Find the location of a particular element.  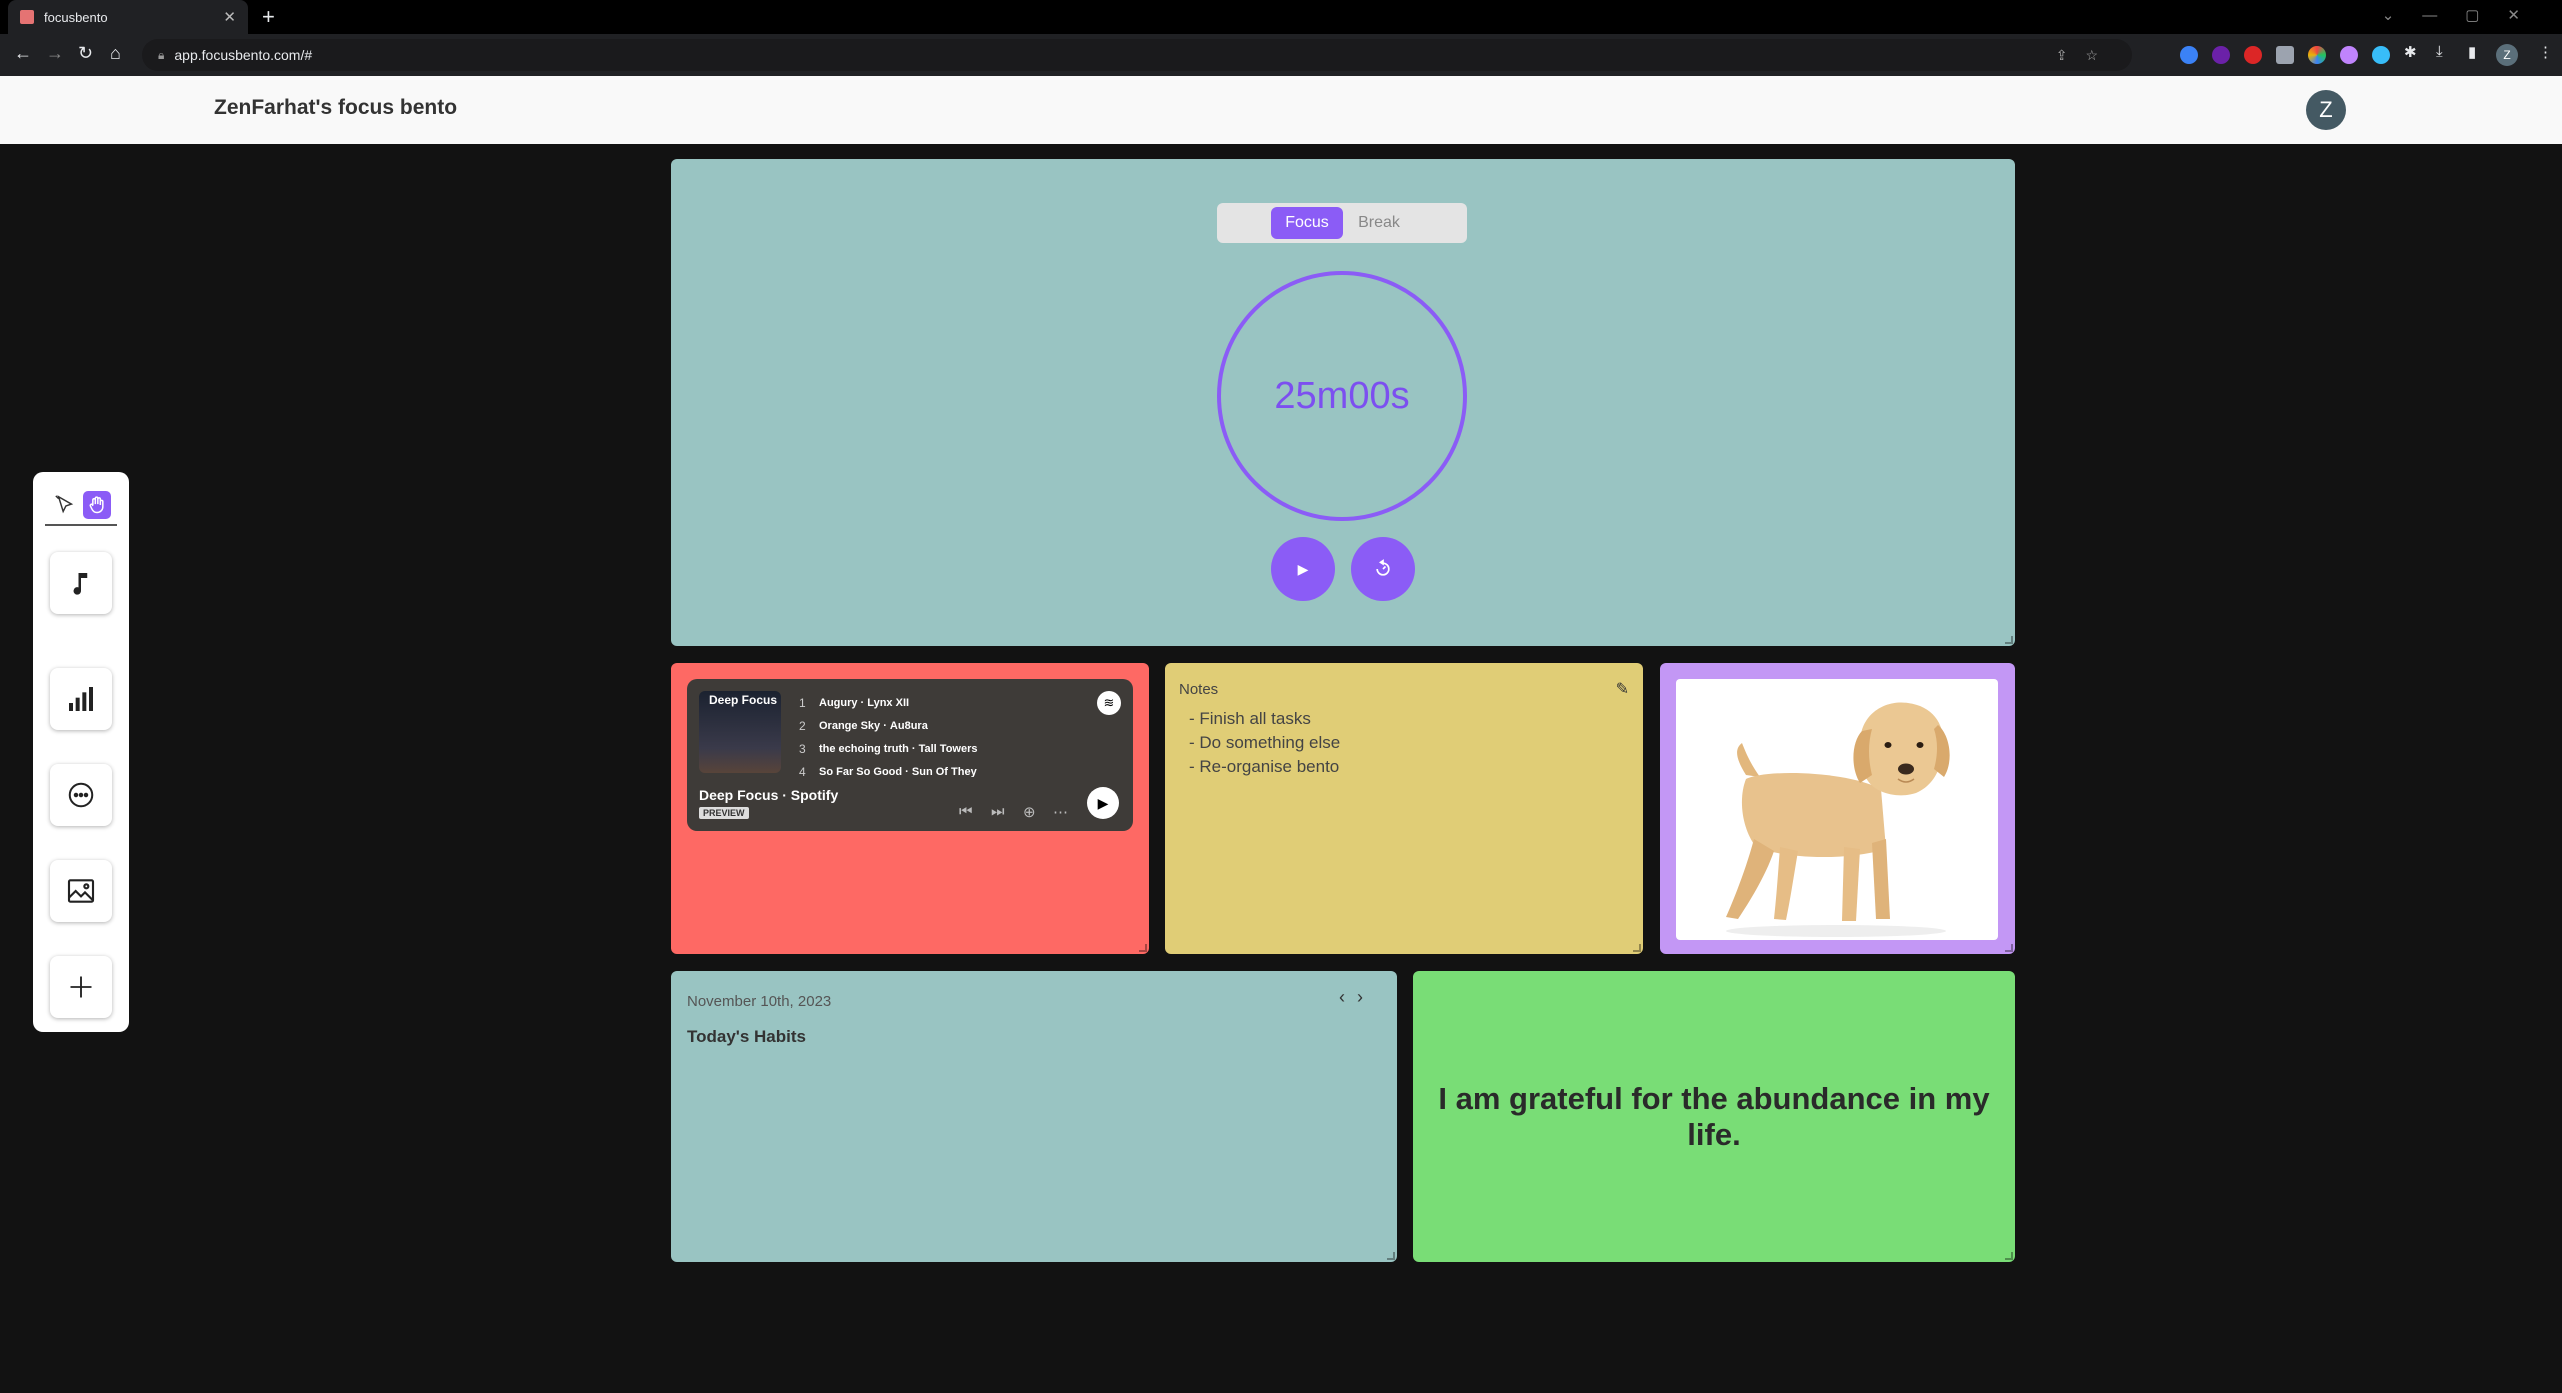

close-tab-icon: ✕ is located at coordinates (229, 17).